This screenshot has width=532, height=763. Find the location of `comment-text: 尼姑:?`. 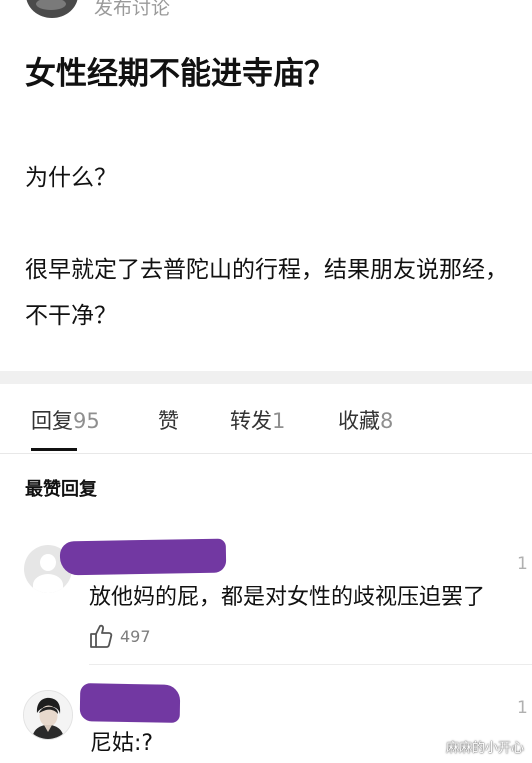

comment-text: 尼姑:? is located at coordinates (122, 743).